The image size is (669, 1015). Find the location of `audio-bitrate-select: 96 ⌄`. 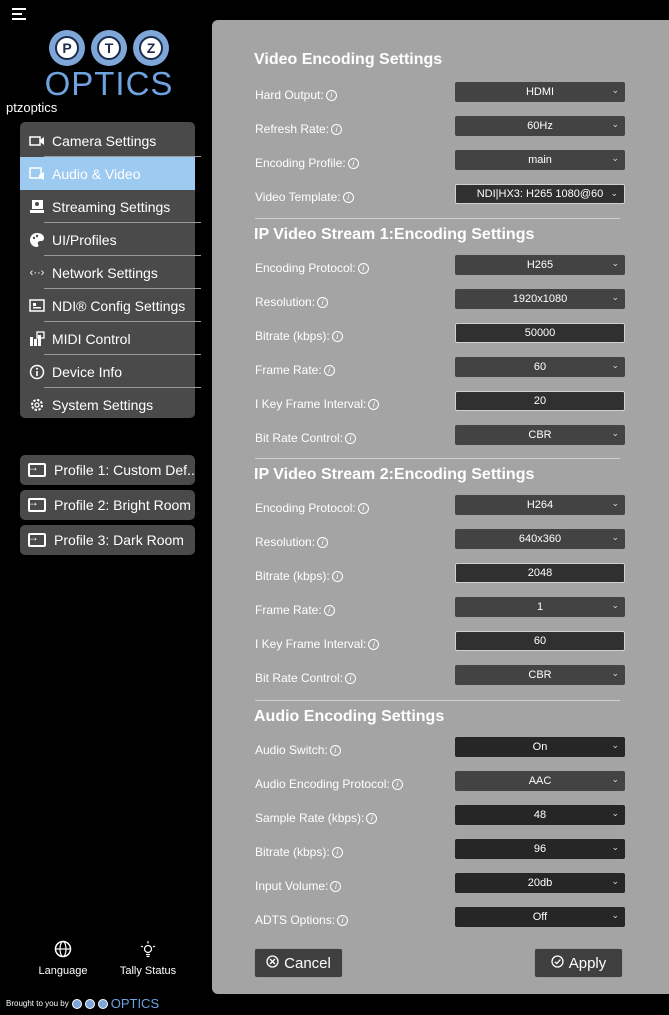

audio-bitrate-select: 96 ⌄ is located at coordinates (540, 849).